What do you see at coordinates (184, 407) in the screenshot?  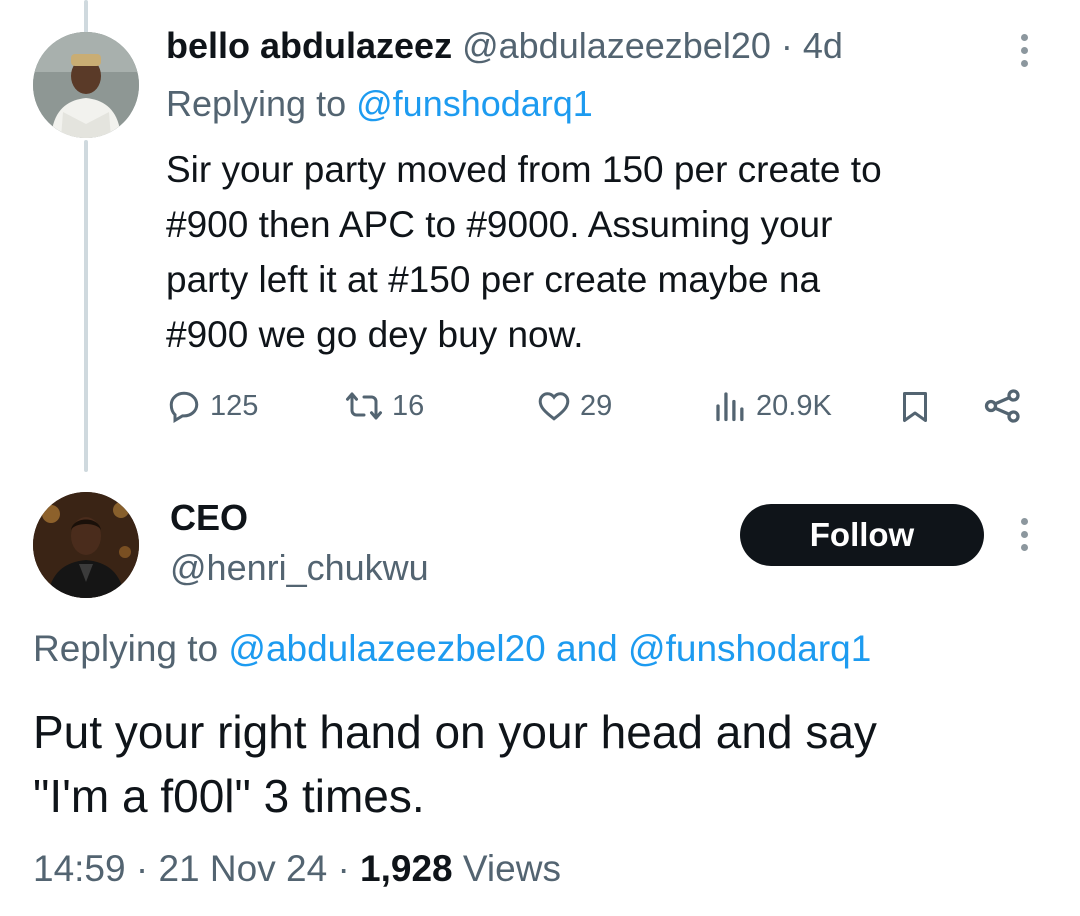 I see `reply-icon` at bounding box center [184, 407].